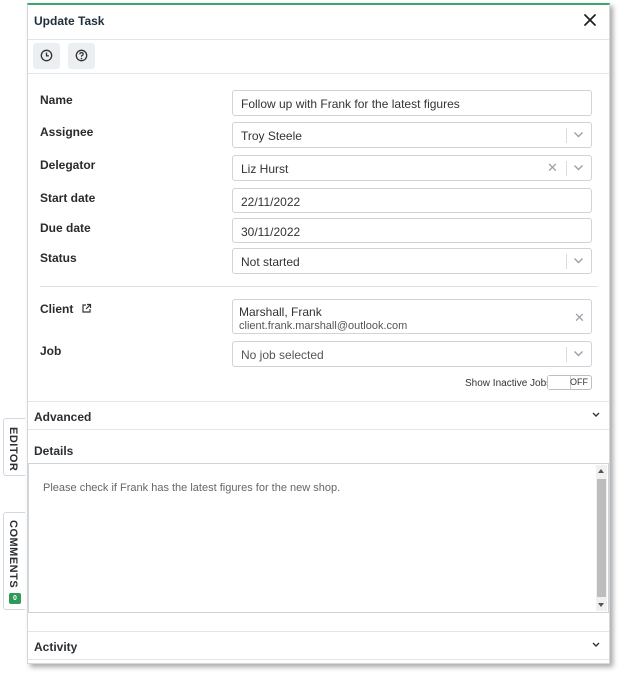 This screenshot has width=625, height=677. I want to click on name-label: Name, so click(56, 100).